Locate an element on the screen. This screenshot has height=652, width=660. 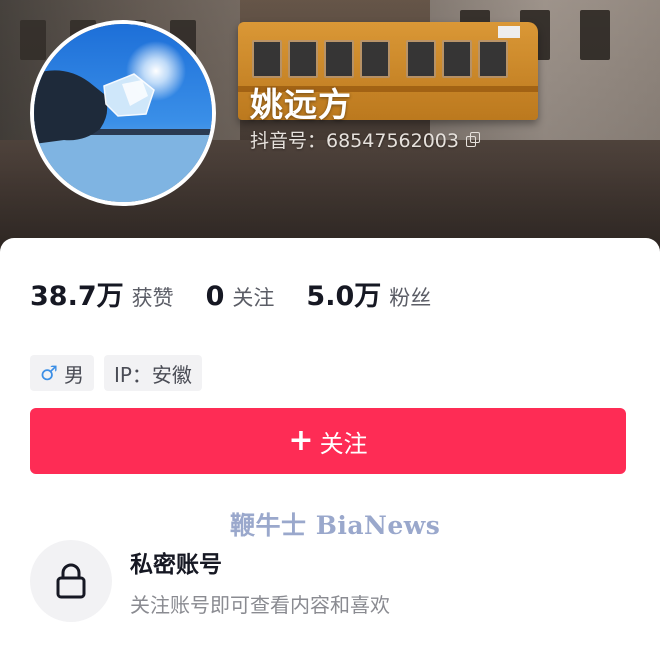
username: 姚远方 is located at coordinates (301, 104).